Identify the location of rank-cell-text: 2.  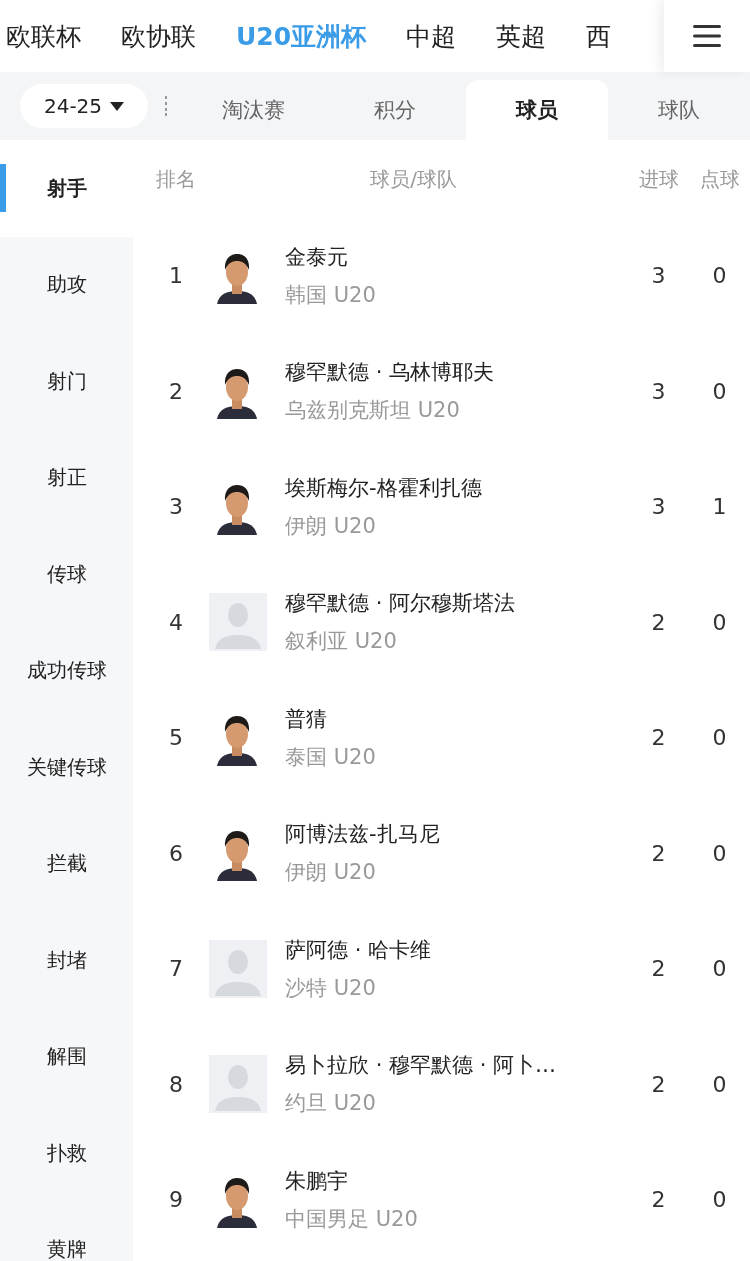
(176, 391).